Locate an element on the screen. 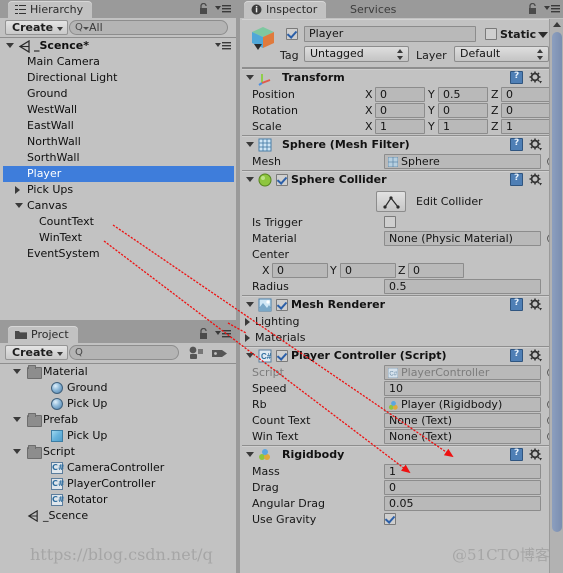  hierarchy-item-canvas: Canvas is located at coordinates (118, 206).